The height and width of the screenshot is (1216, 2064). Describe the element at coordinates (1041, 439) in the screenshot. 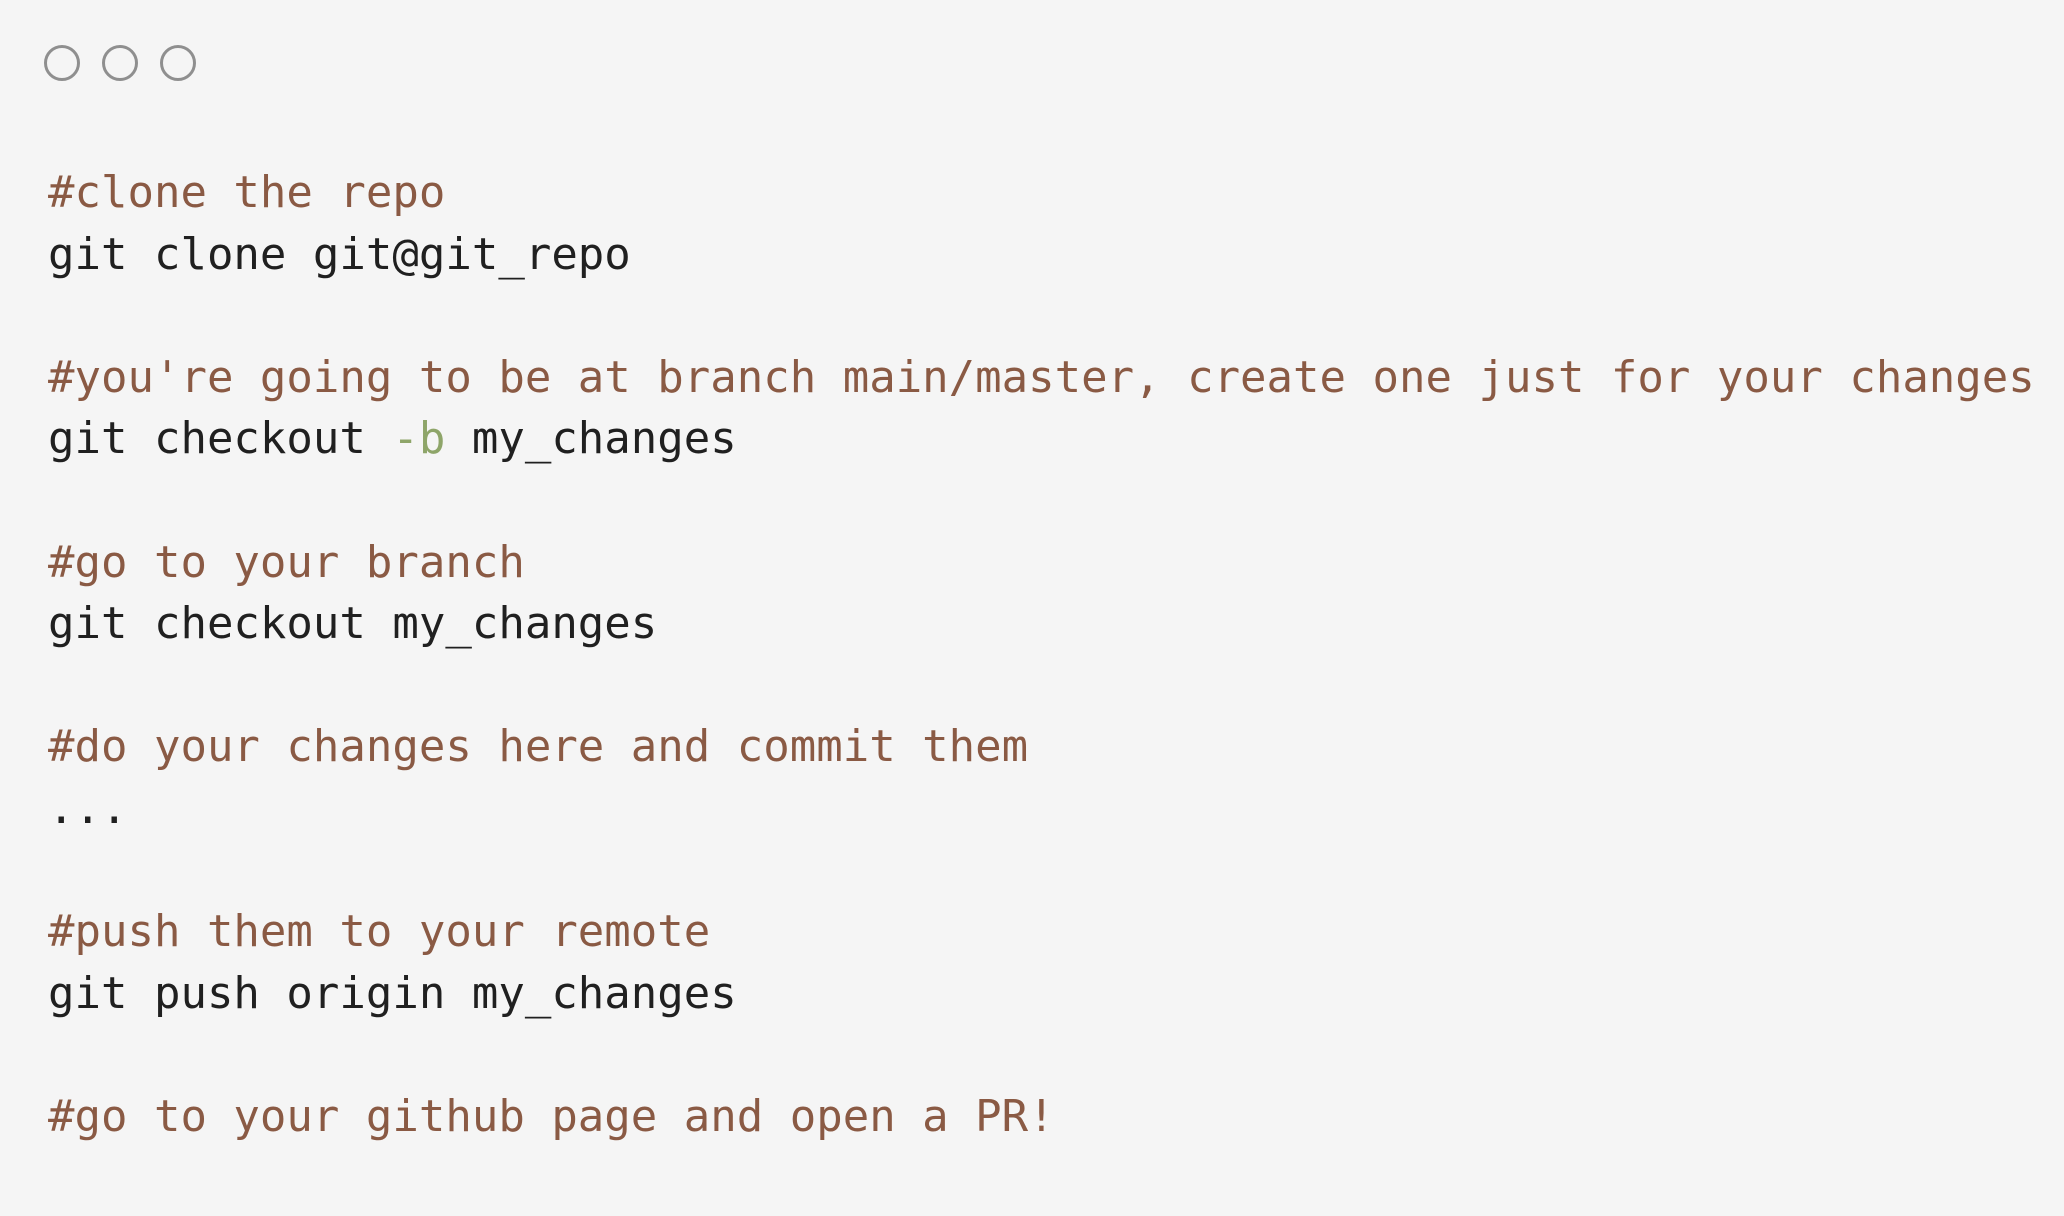

I see `code-command-line: git checkout -b my_changes` at that location.